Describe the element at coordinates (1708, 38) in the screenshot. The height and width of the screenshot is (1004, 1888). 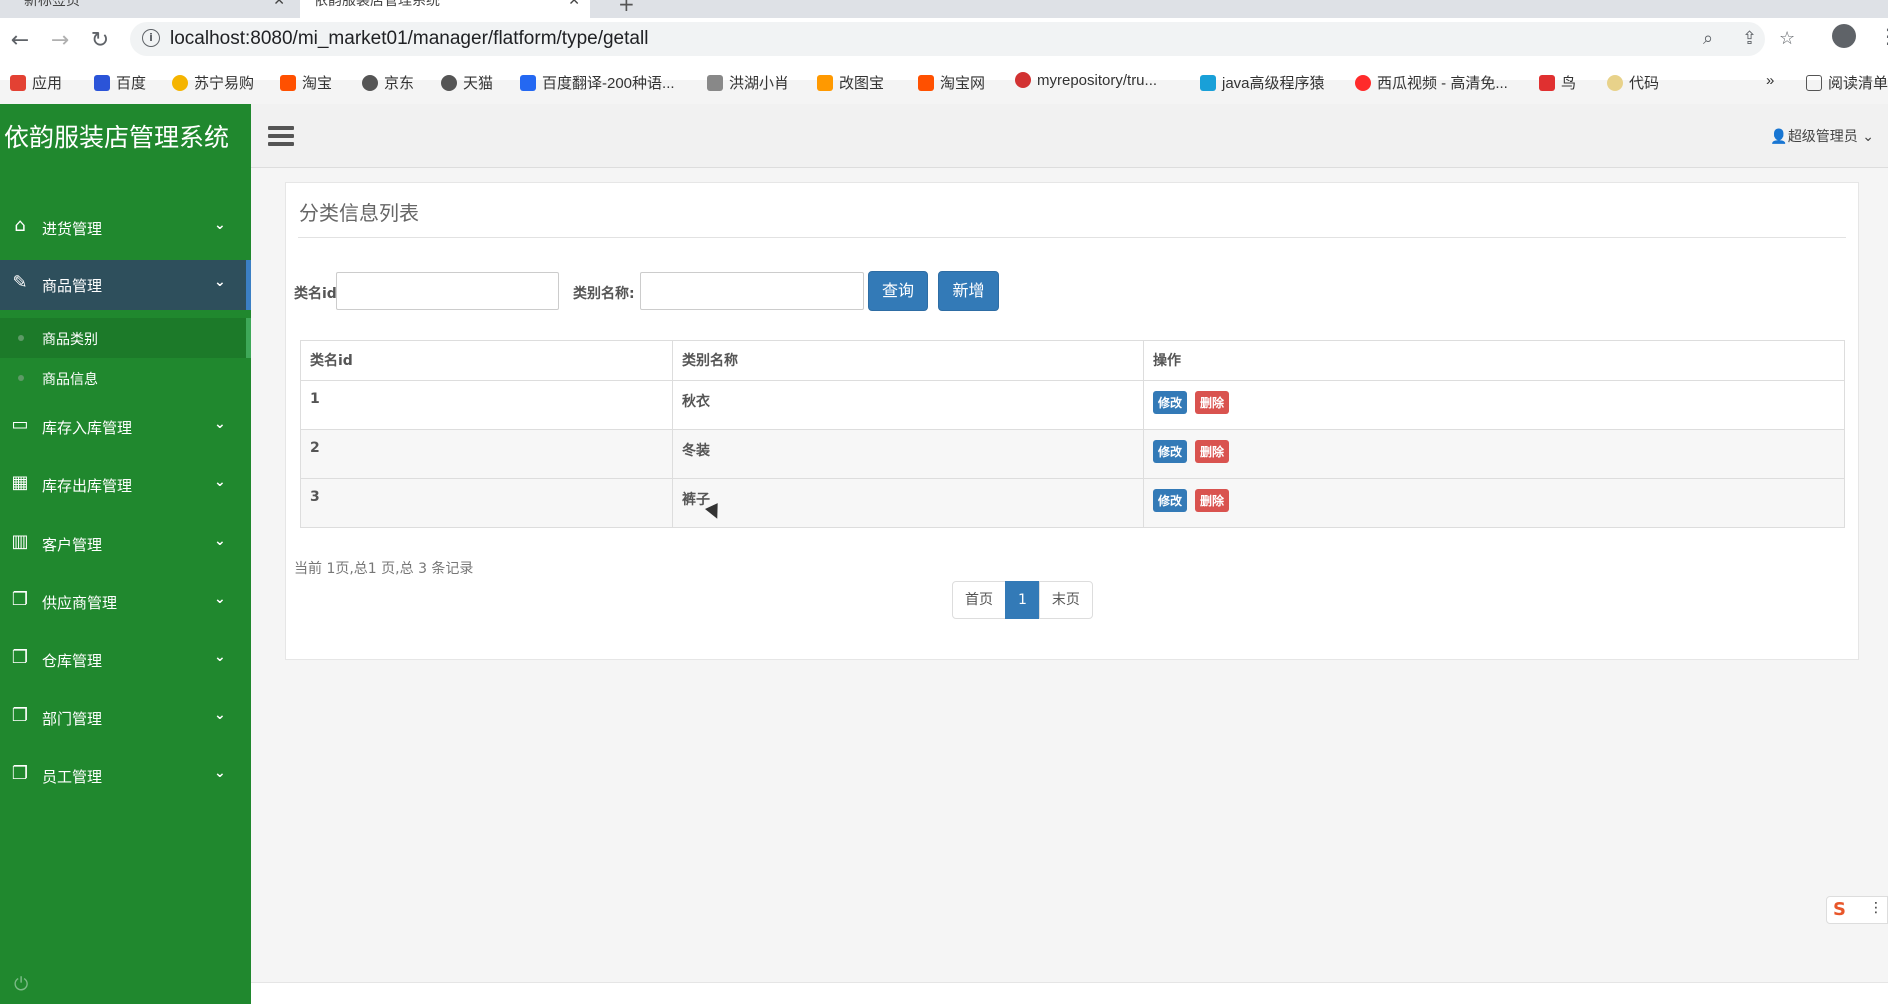
I see `zoom-icon: ⌕` at that location.